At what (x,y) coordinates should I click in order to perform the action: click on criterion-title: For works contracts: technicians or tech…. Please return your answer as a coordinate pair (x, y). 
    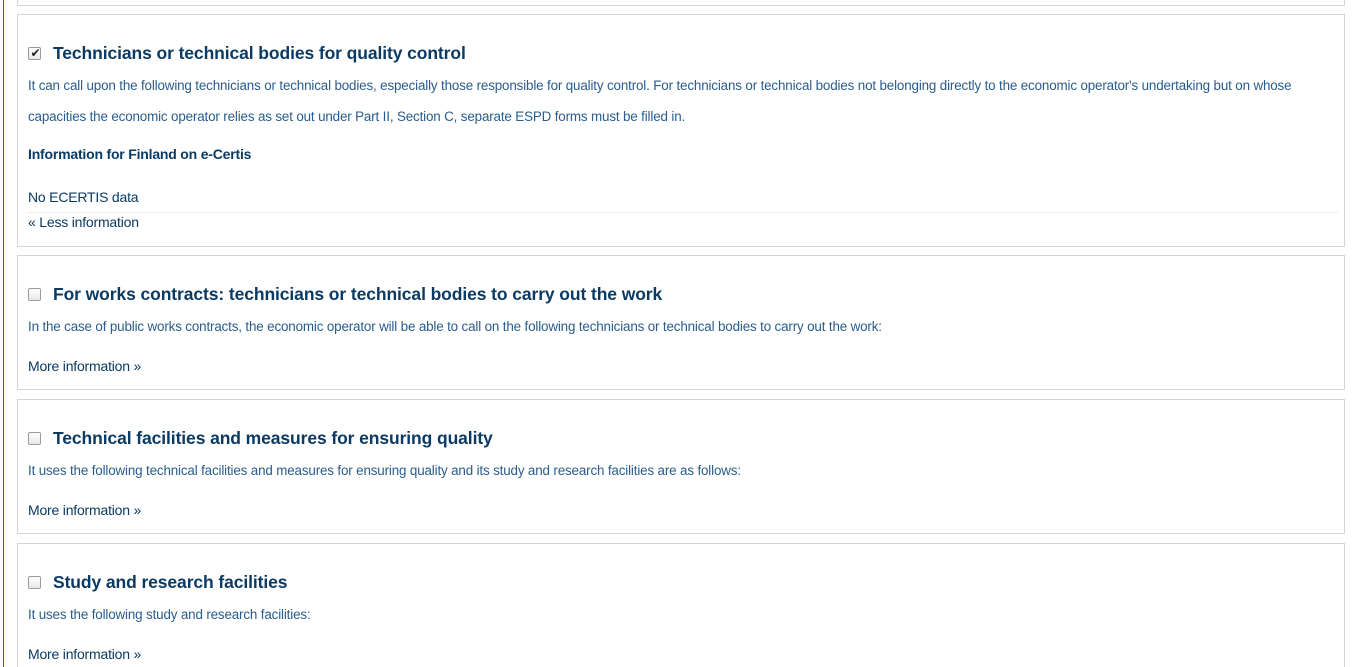
    Looking at the image, I should click on (358, 293).